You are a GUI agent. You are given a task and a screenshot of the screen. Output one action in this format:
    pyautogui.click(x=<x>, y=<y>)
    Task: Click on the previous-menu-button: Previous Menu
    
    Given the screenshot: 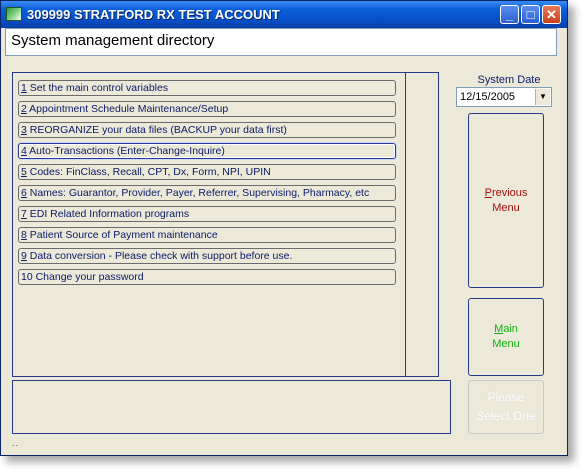 What is the action you would take?
    pyautogui.click(x=506, y=200)
    